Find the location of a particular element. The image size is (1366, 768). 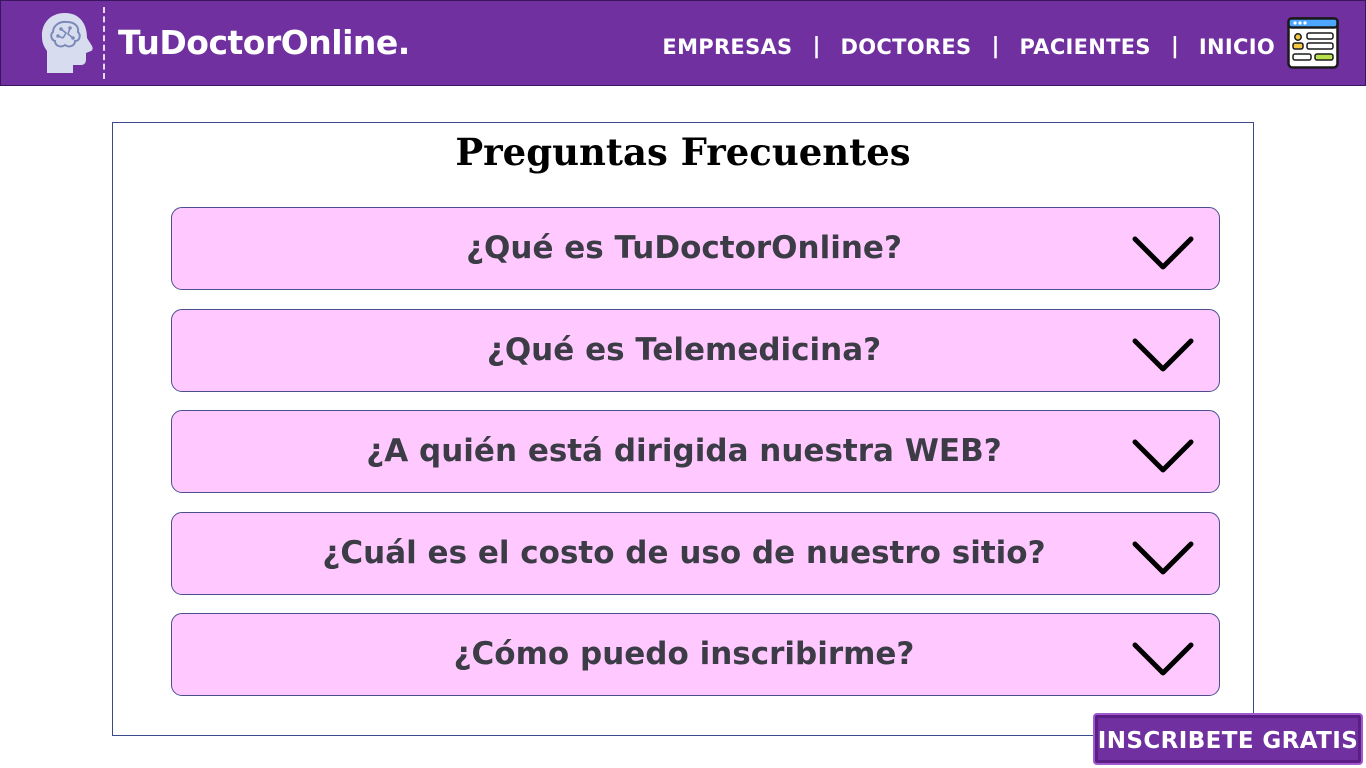

faq-question: ¿Qué es TuDoctorOnline? is located at coordinates (684, 248).